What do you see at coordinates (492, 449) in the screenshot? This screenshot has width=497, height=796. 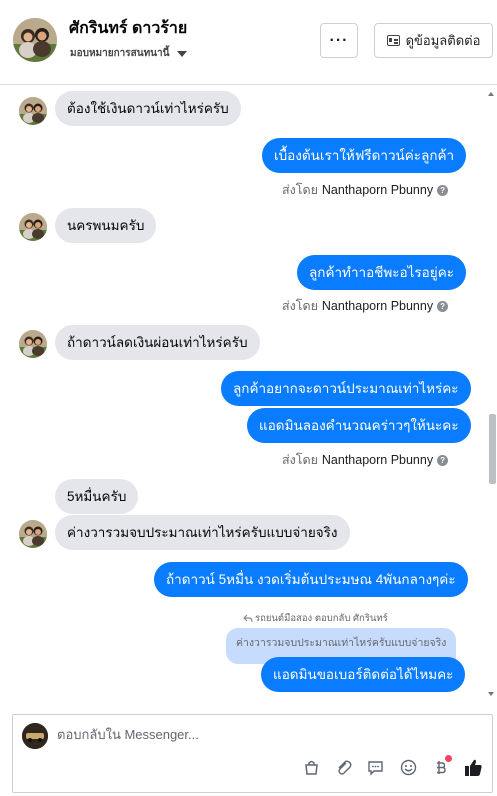 I see `scrollbar-thumb` at bounding box center [492, 449].